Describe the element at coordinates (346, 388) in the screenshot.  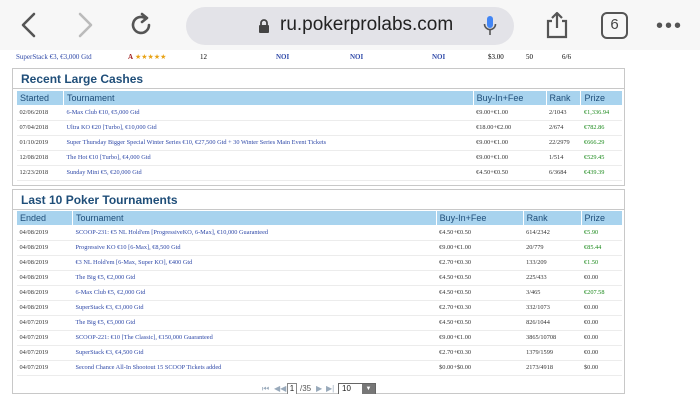
I see `page-size-value: 10` at that location.